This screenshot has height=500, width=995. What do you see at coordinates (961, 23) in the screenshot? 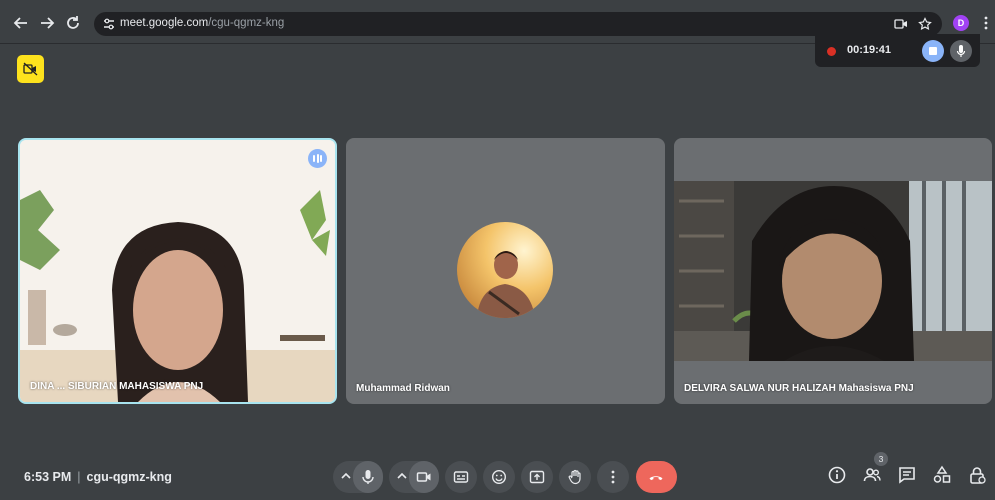
I see `profile-avatar: D` at bounding box center [961, 23].